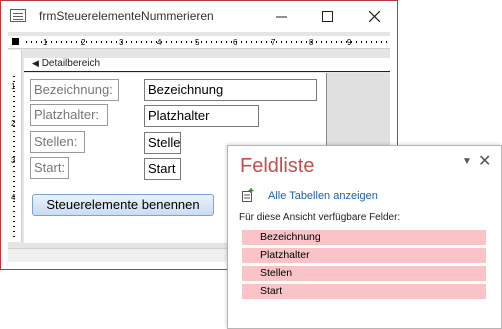 The height and width of the screenshot is (329, 502). Describe the element at coordinates (230, 90) in the screenshot. I see `textbox-bezeichnung: Bezeichnung` at that location.